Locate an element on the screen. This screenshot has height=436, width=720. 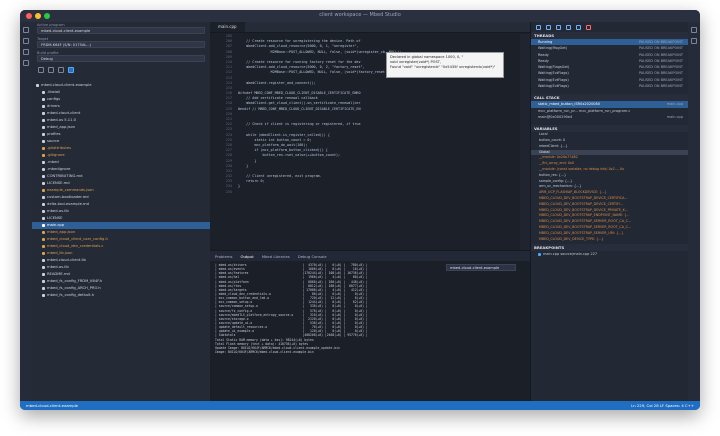
tree-item-label: mbed_fs_config_ARCH_PRO.h is located at coordinates (74, 288).